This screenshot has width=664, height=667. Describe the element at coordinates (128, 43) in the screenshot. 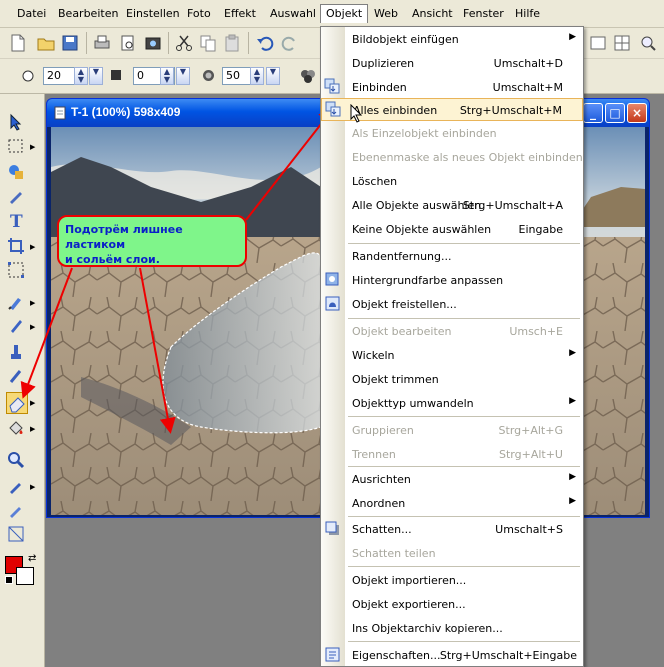

I see `print-preview-icon` at that location.